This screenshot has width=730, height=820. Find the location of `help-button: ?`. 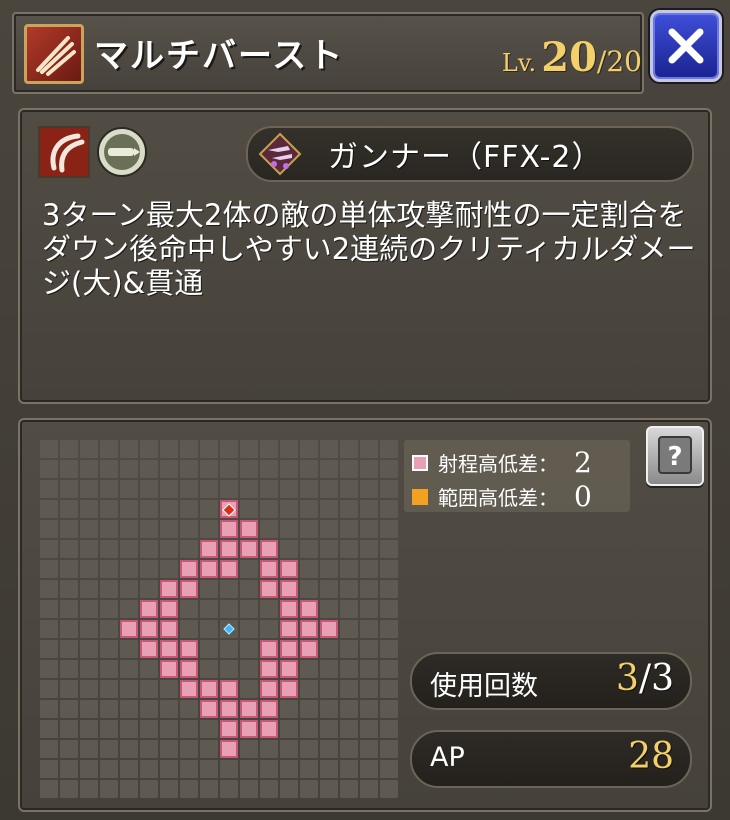

help-button: ? is located at coordinates (675, 456).